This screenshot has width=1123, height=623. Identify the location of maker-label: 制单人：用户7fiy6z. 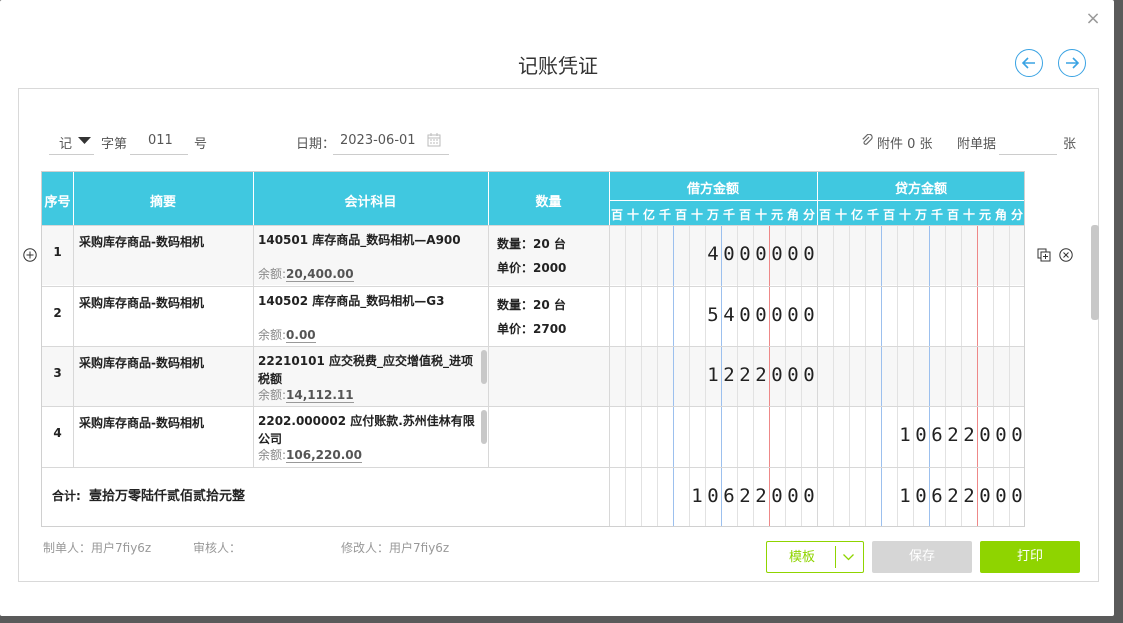
(97, 548).